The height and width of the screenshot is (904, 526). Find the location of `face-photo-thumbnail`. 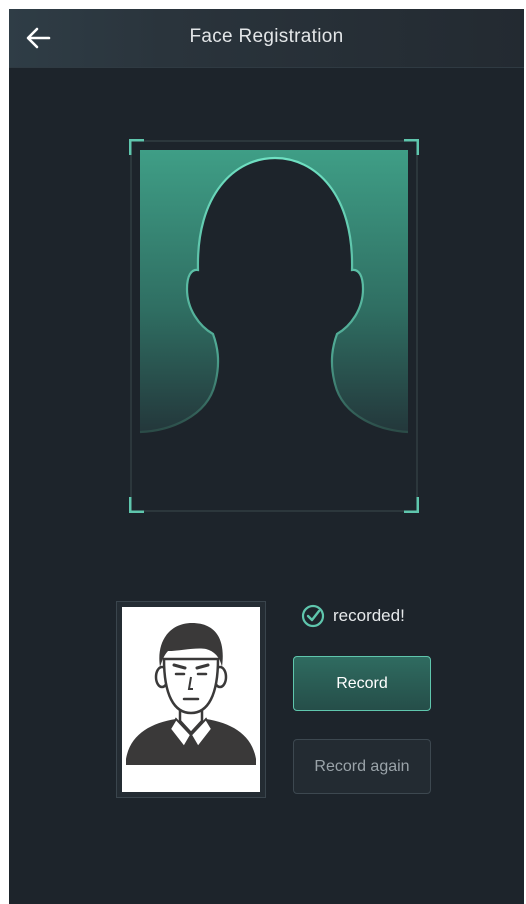

face-photo-thumbnail is located at coordinates (191, 699).